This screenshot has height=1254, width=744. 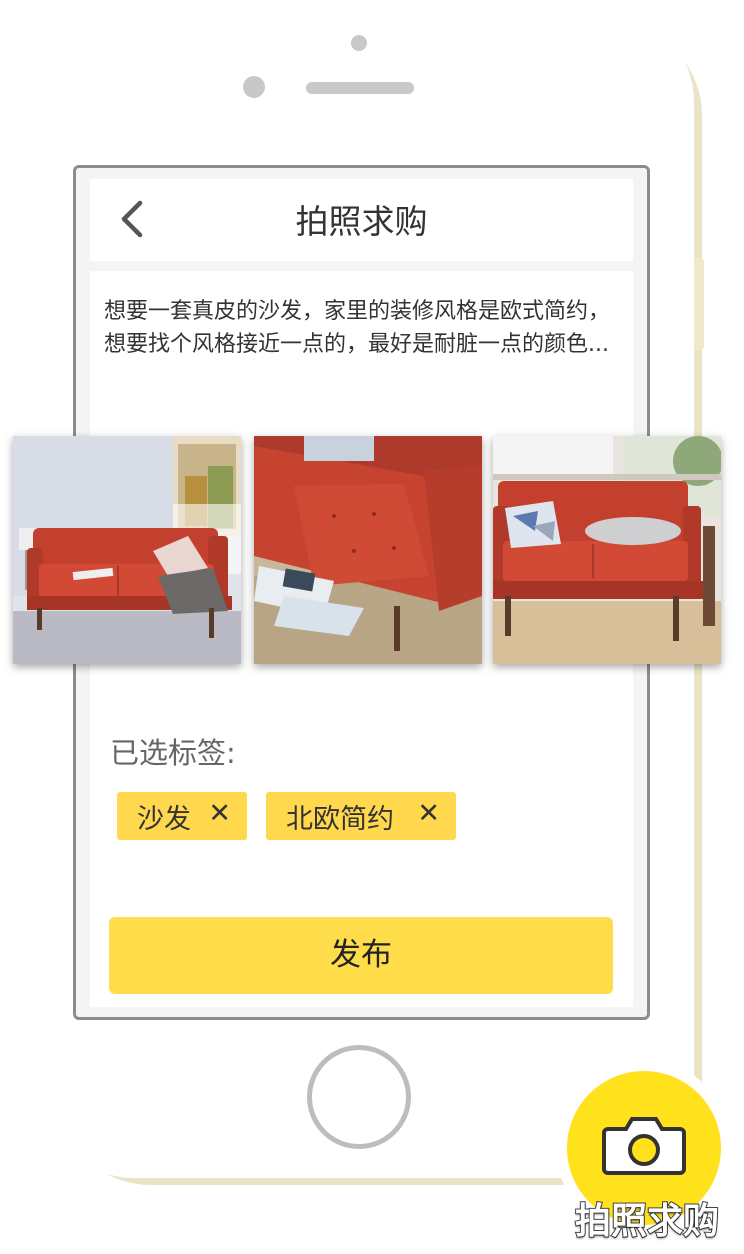 I want to click on sofa-photo-living-room, so click(x=127, y=550).